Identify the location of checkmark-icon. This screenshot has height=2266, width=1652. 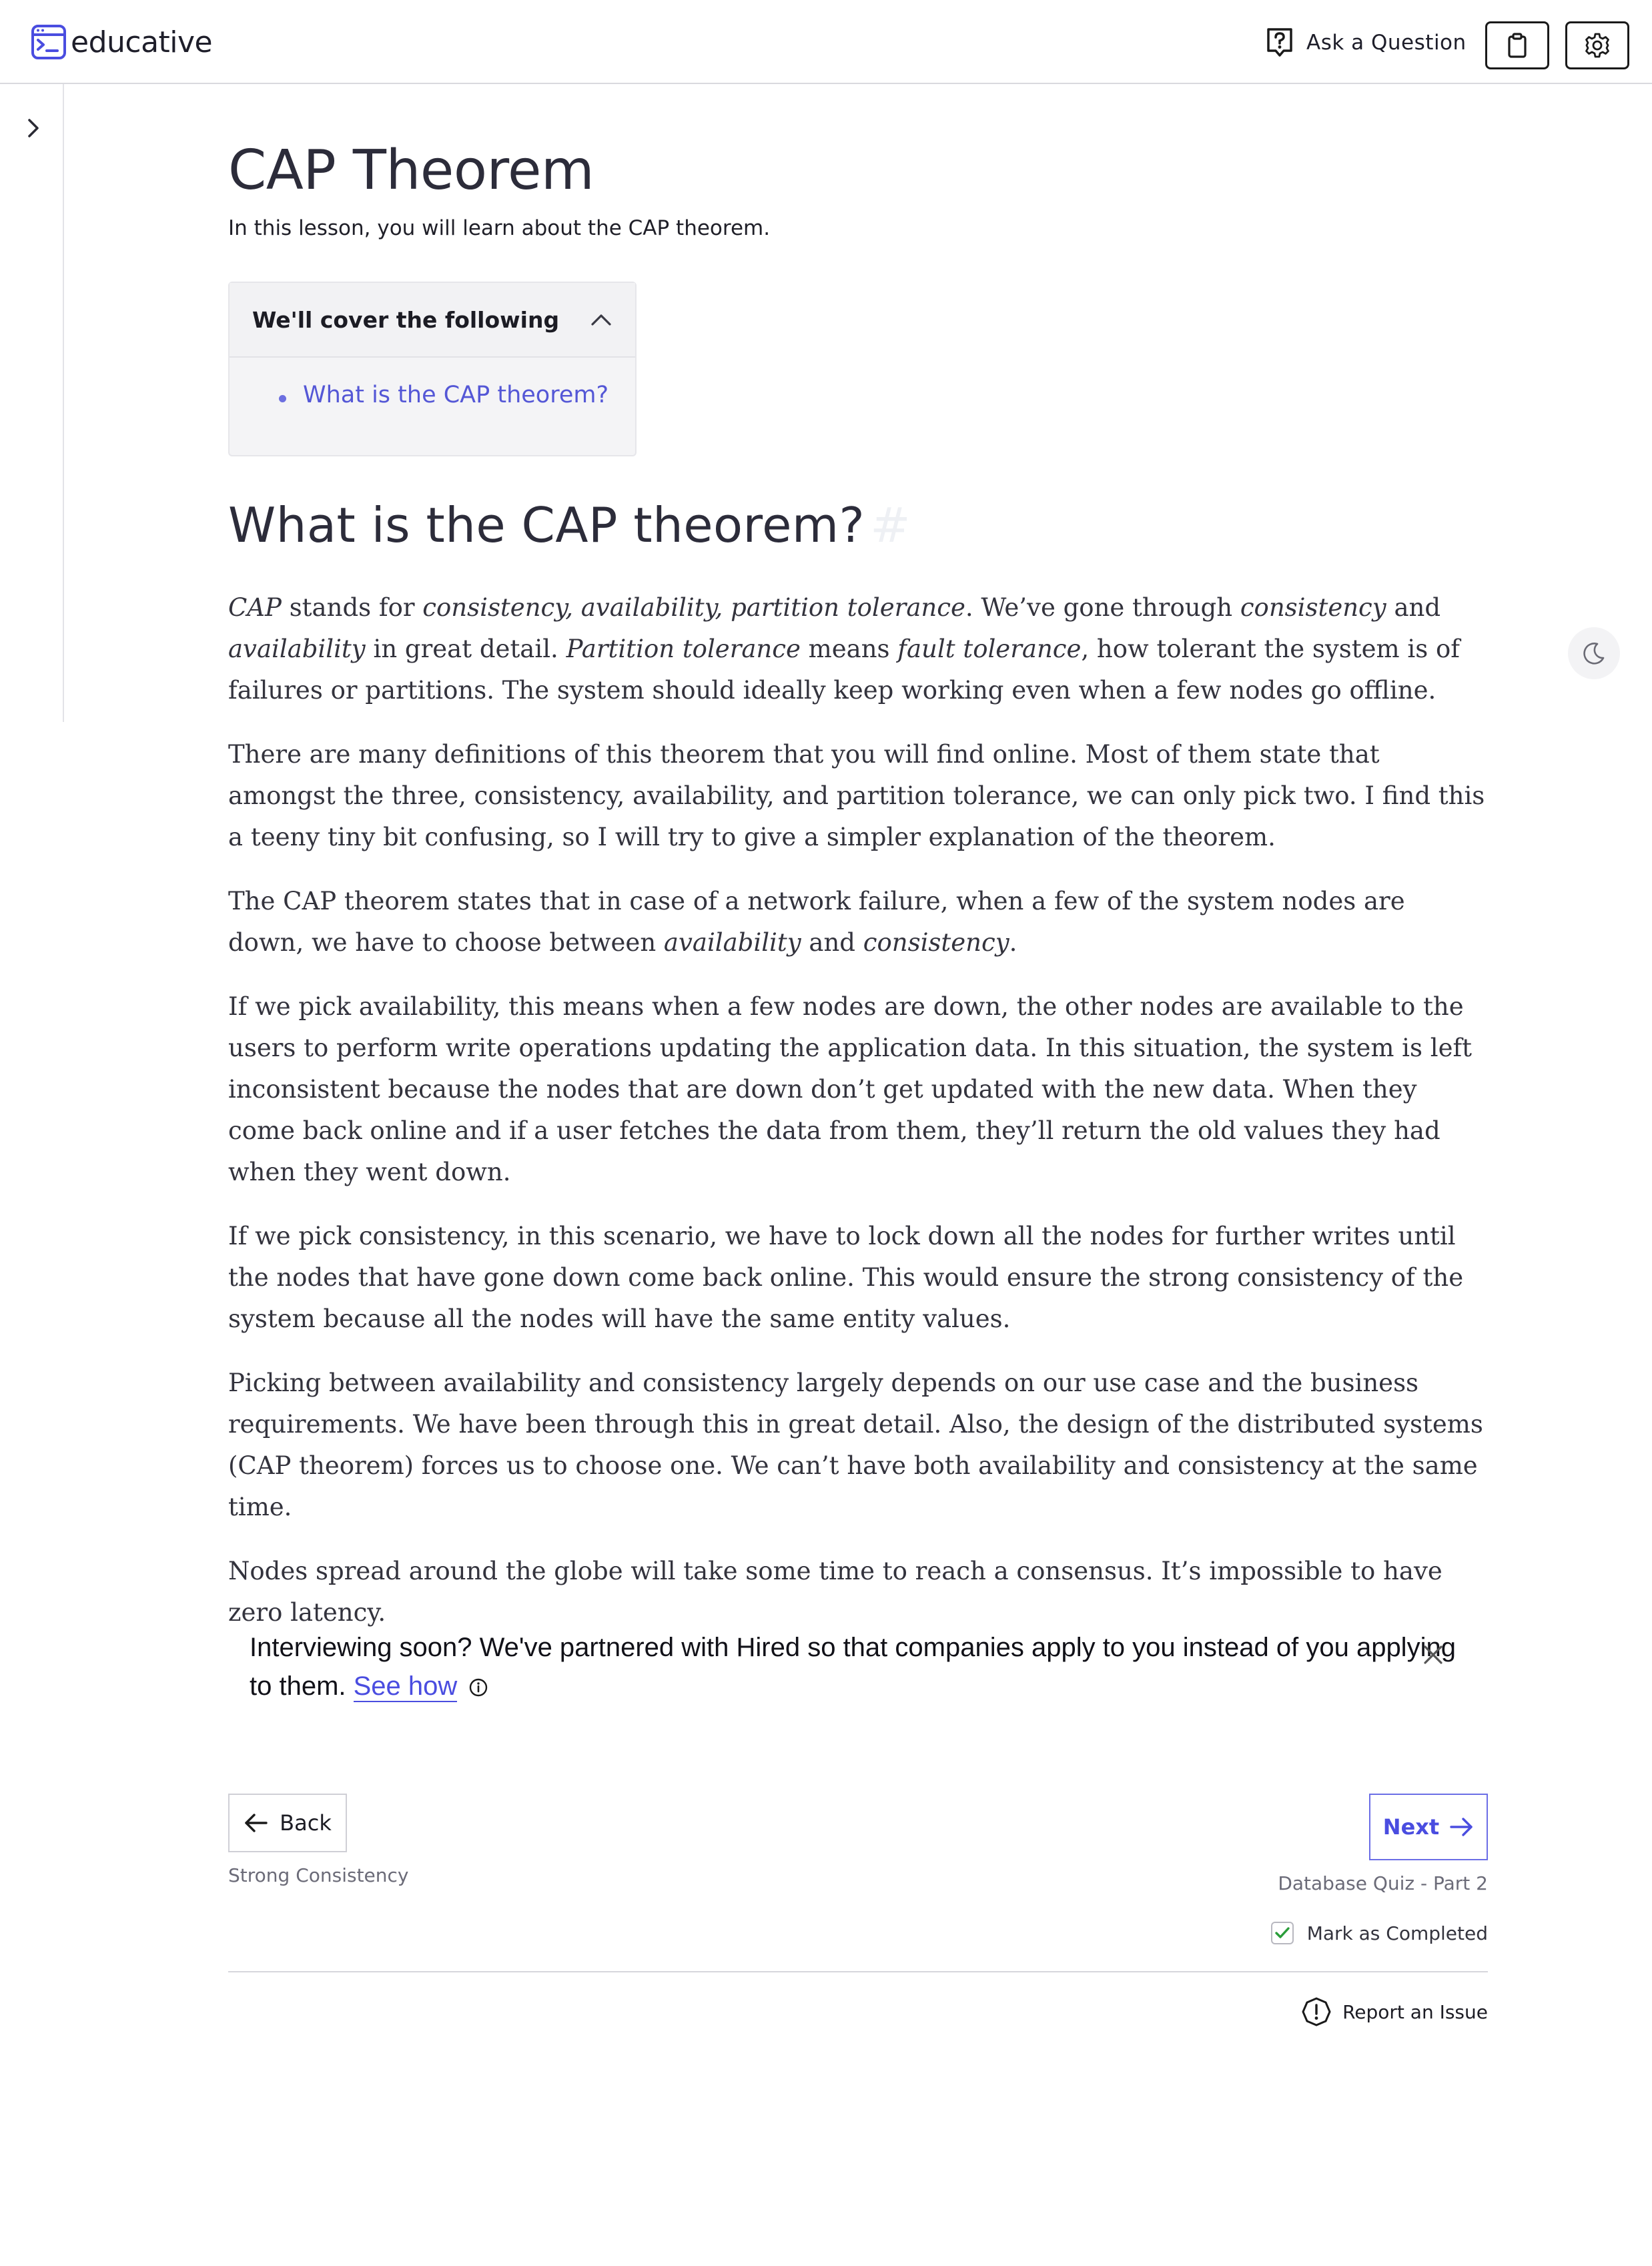
(1282, 1932).